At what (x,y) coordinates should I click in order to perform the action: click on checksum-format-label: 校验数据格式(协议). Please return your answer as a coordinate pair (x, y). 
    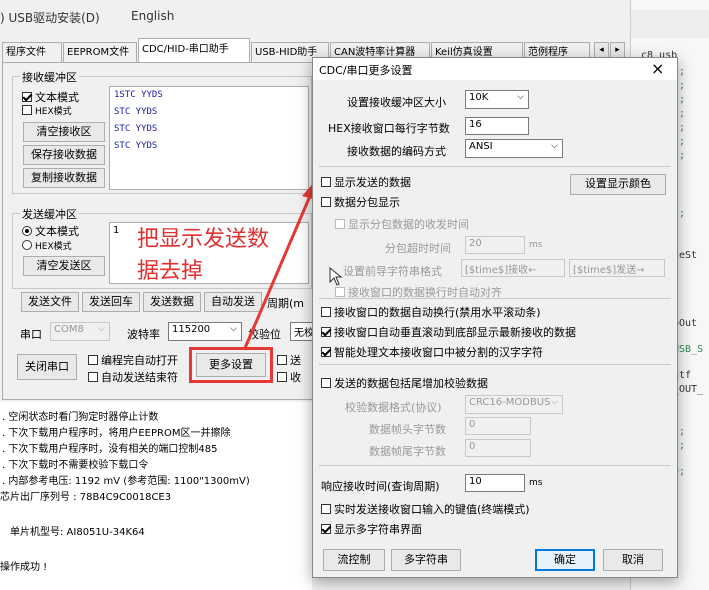
    Looking at the image, I should click on (393, 407).